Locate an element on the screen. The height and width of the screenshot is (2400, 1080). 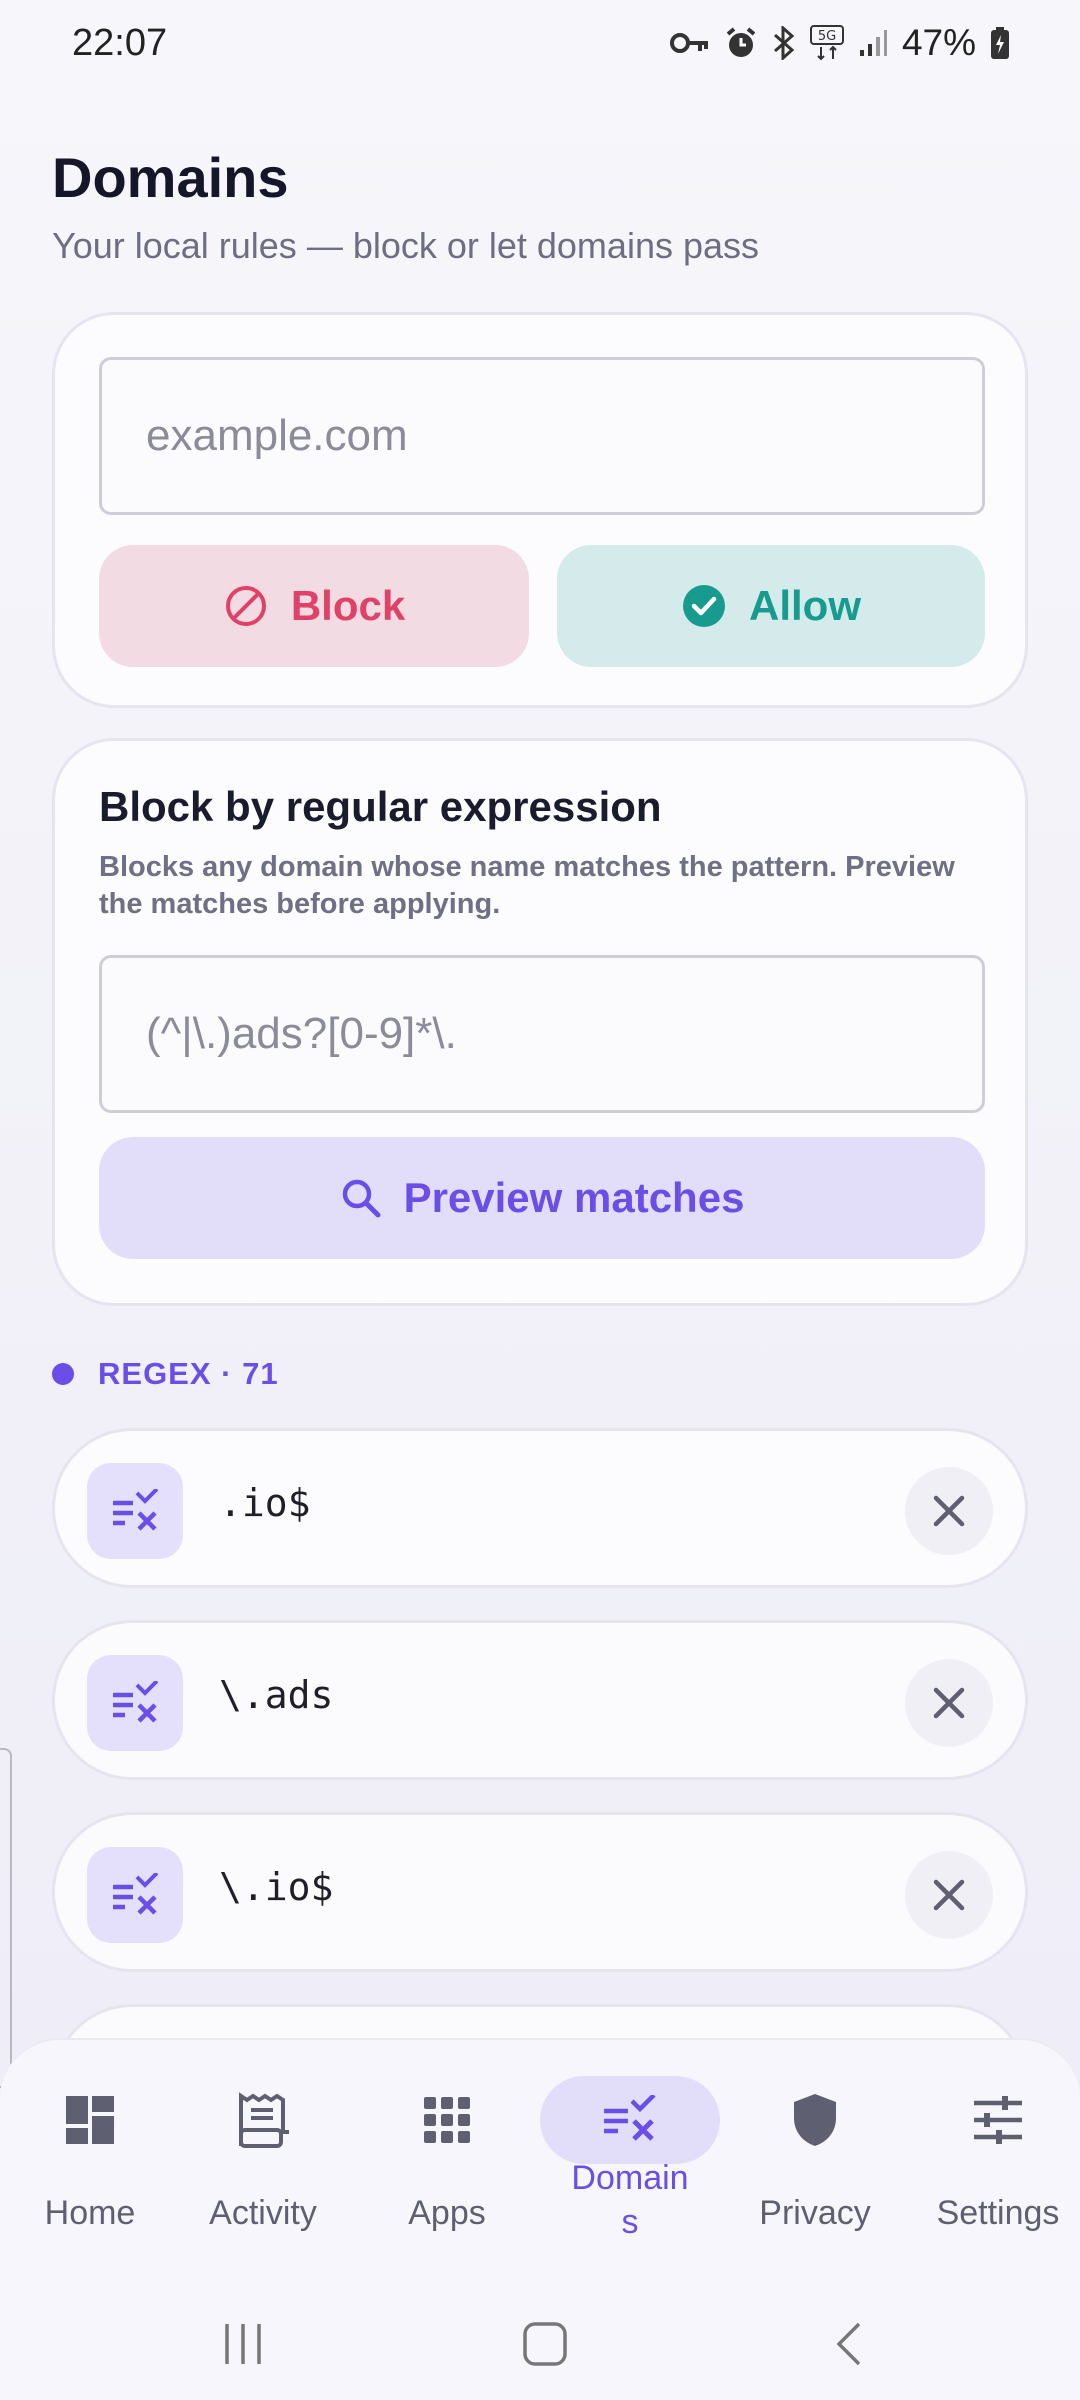
search-icon is located at coordinates (361, 1198).